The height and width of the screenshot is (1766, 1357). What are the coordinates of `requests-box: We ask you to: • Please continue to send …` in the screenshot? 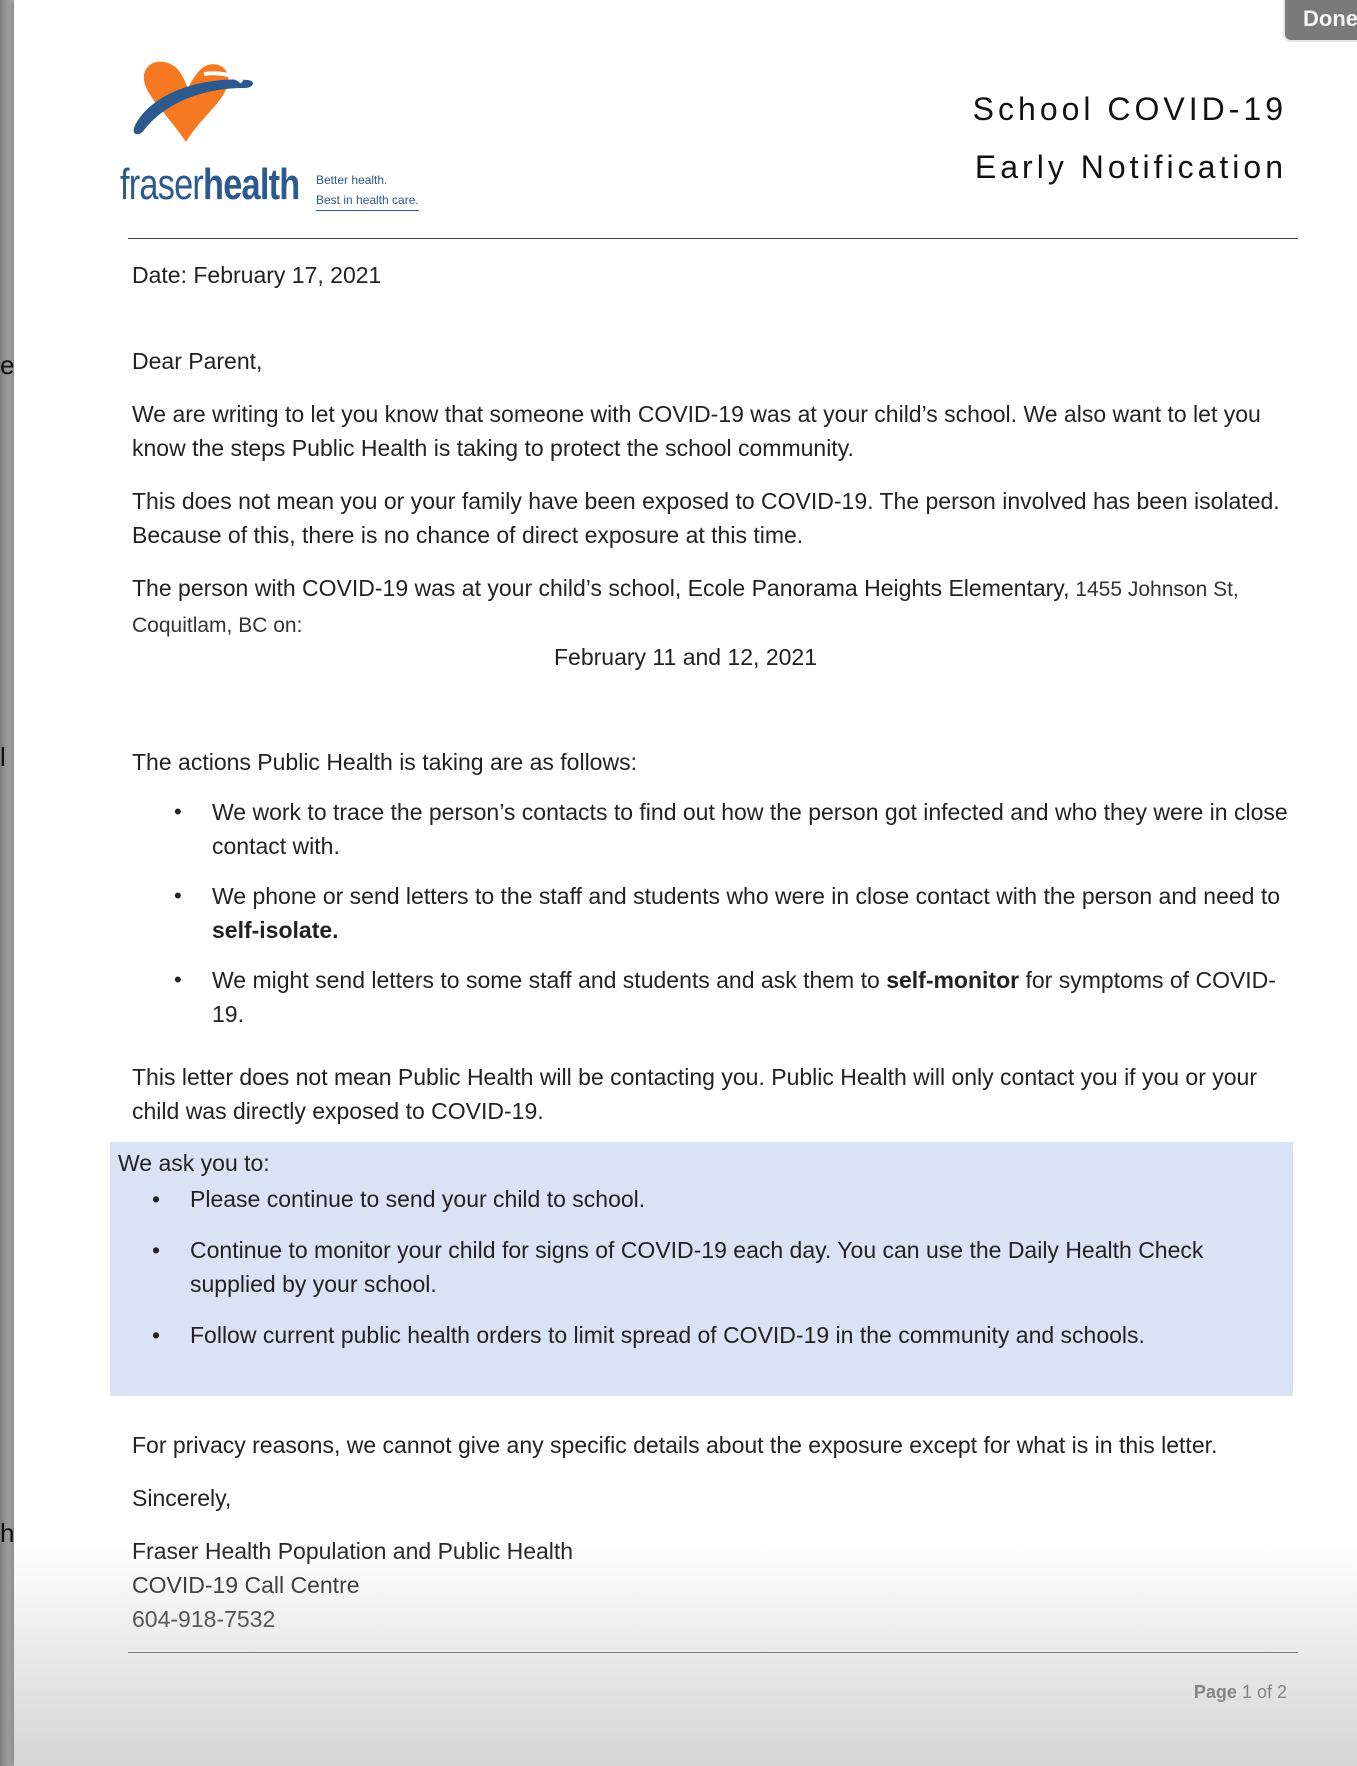 It's located at (701, 1269).